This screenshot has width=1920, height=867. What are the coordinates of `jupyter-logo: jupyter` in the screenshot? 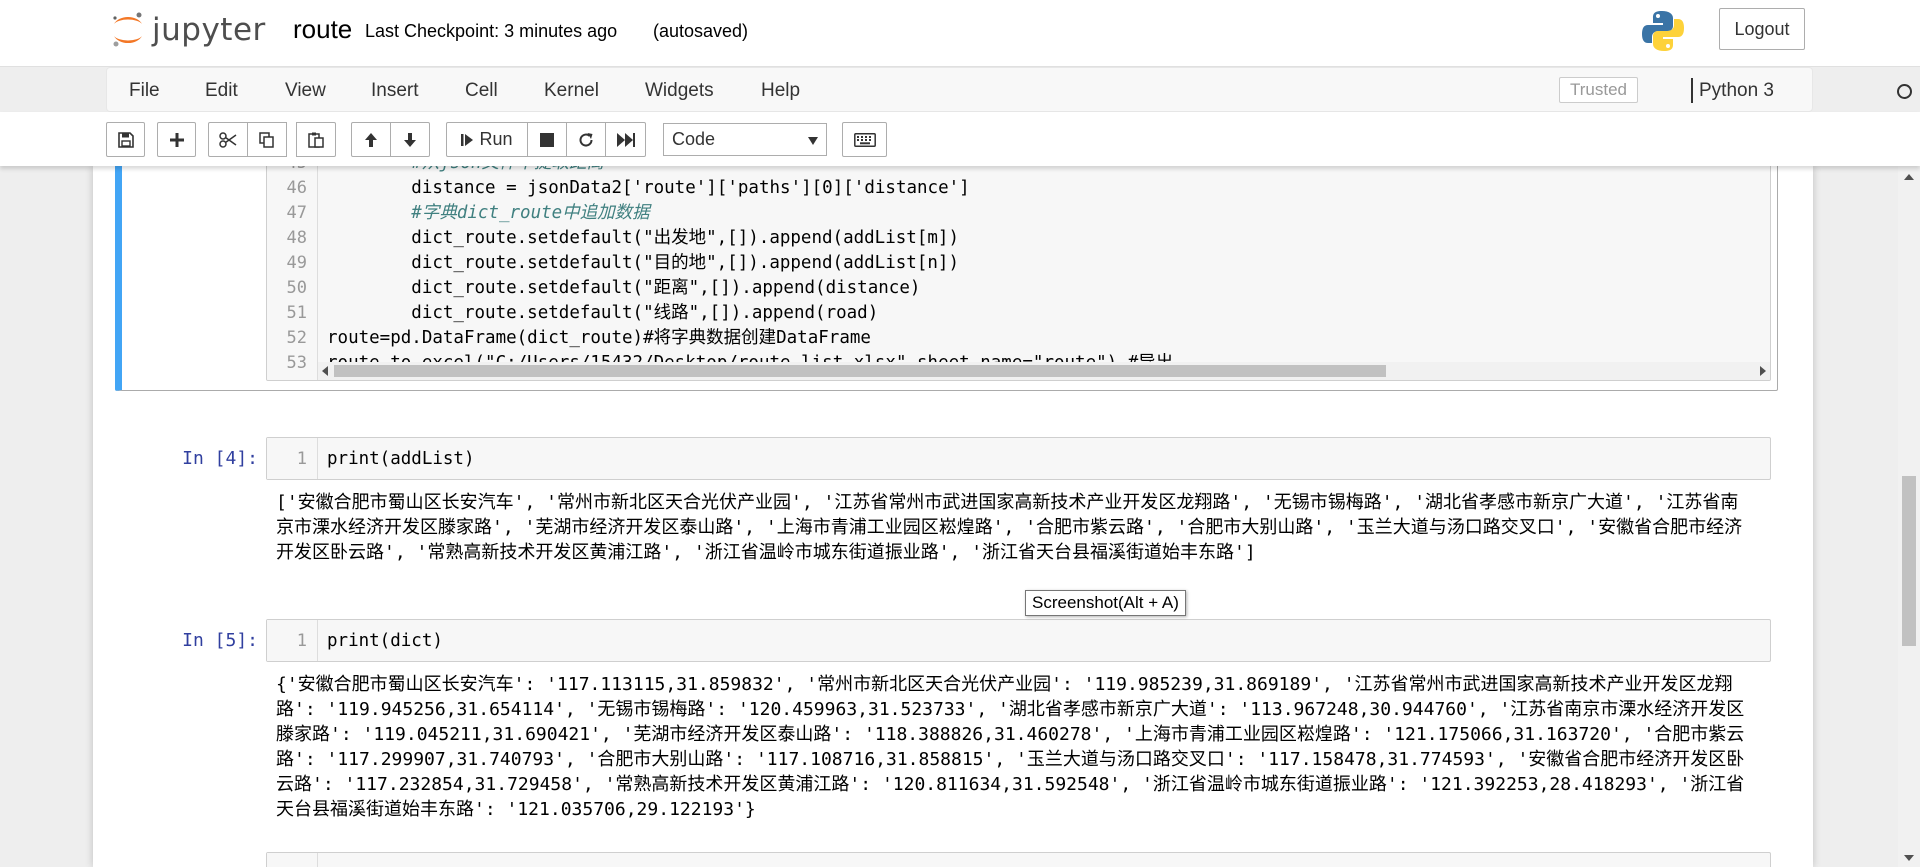 It's located at (188, 30).